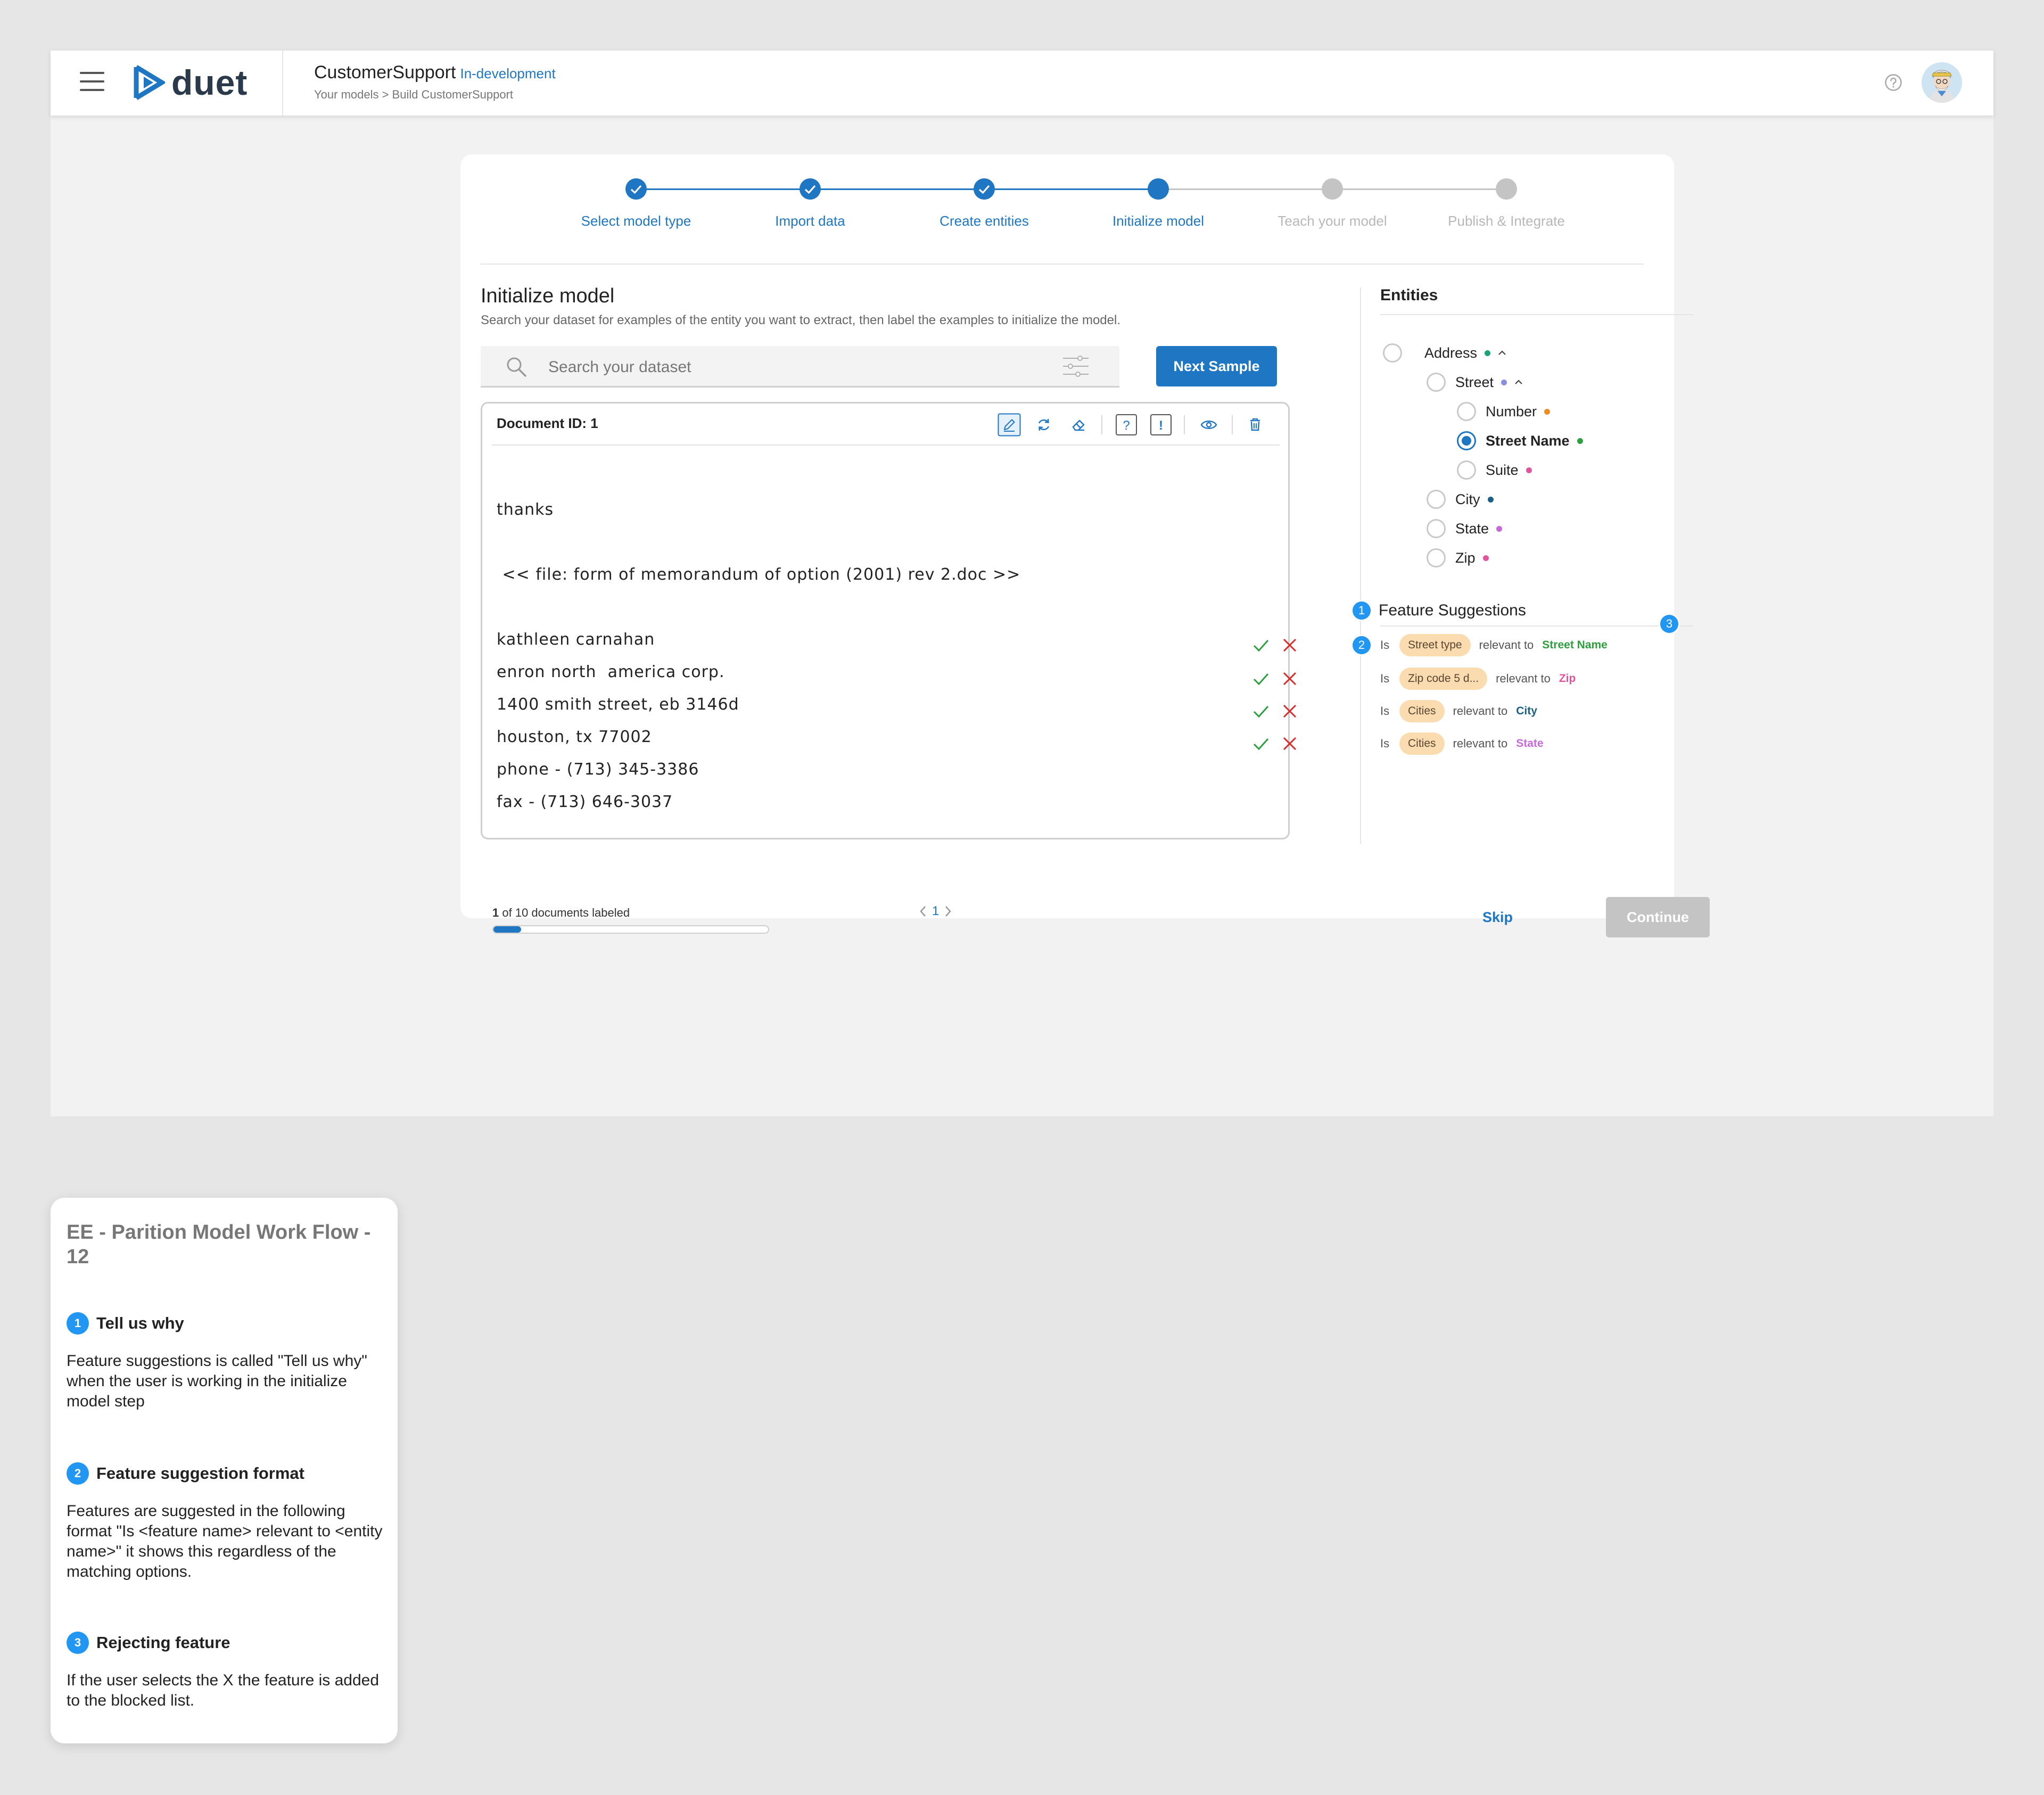 Image resolution: width=2044 pixels, height=1795 pixels. What do you see at coordinates (1332, 221) in the screenshot?
I see `step-label: Teach your model` at bounding box center [1332, 221].